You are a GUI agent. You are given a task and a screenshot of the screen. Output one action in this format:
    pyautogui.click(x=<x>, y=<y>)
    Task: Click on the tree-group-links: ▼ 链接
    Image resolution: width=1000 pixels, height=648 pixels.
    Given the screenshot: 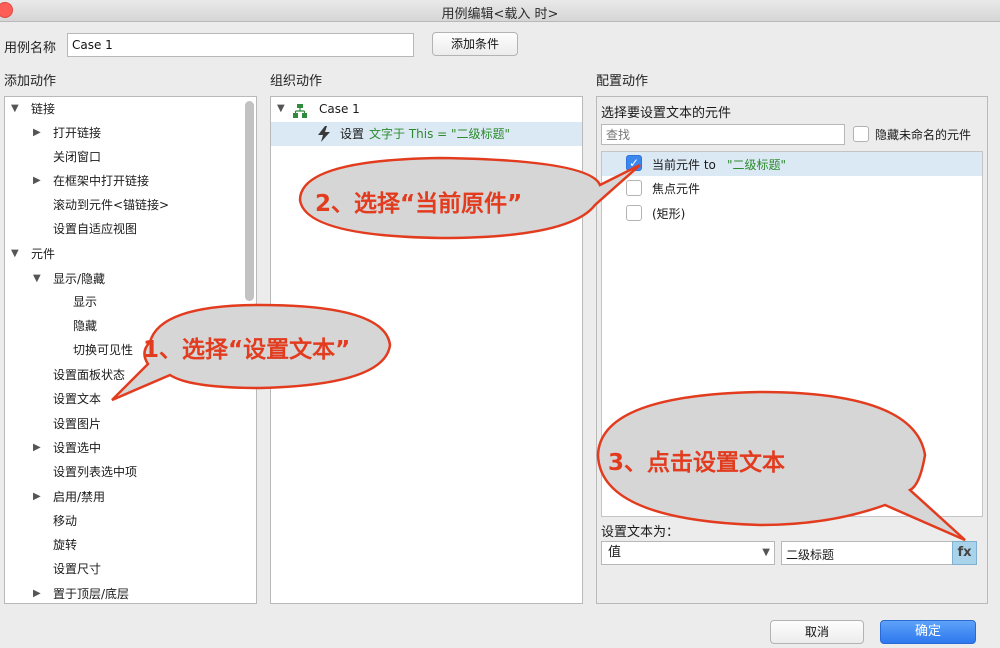 What is the action you would take?
    pyautogui.click(x=130, y=109)
    